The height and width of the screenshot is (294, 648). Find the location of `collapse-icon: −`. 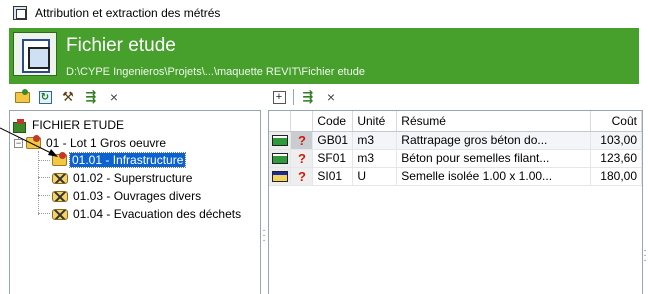

collapse-icon: − is located at coordinates (18, 143).